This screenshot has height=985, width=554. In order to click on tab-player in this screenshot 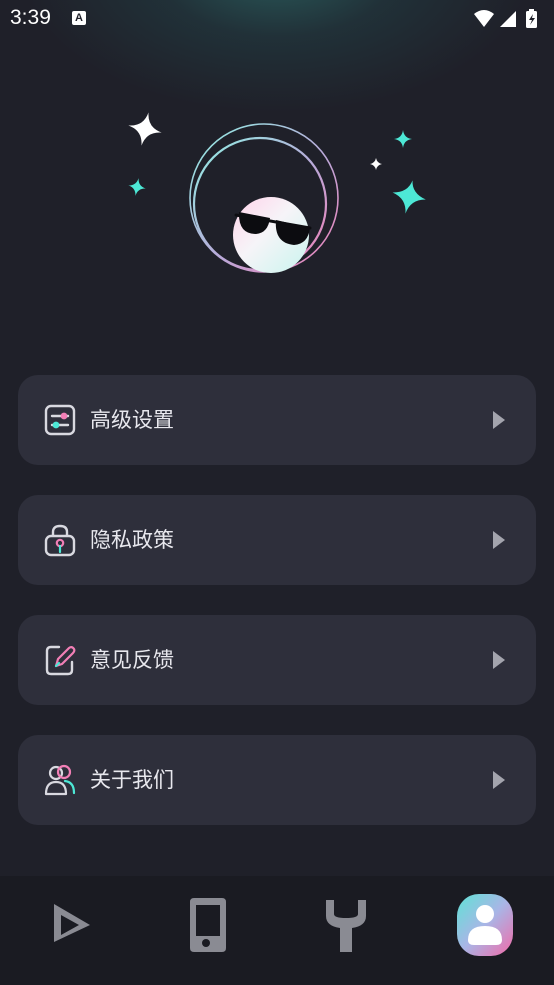, I will do `click(70, 925)`.